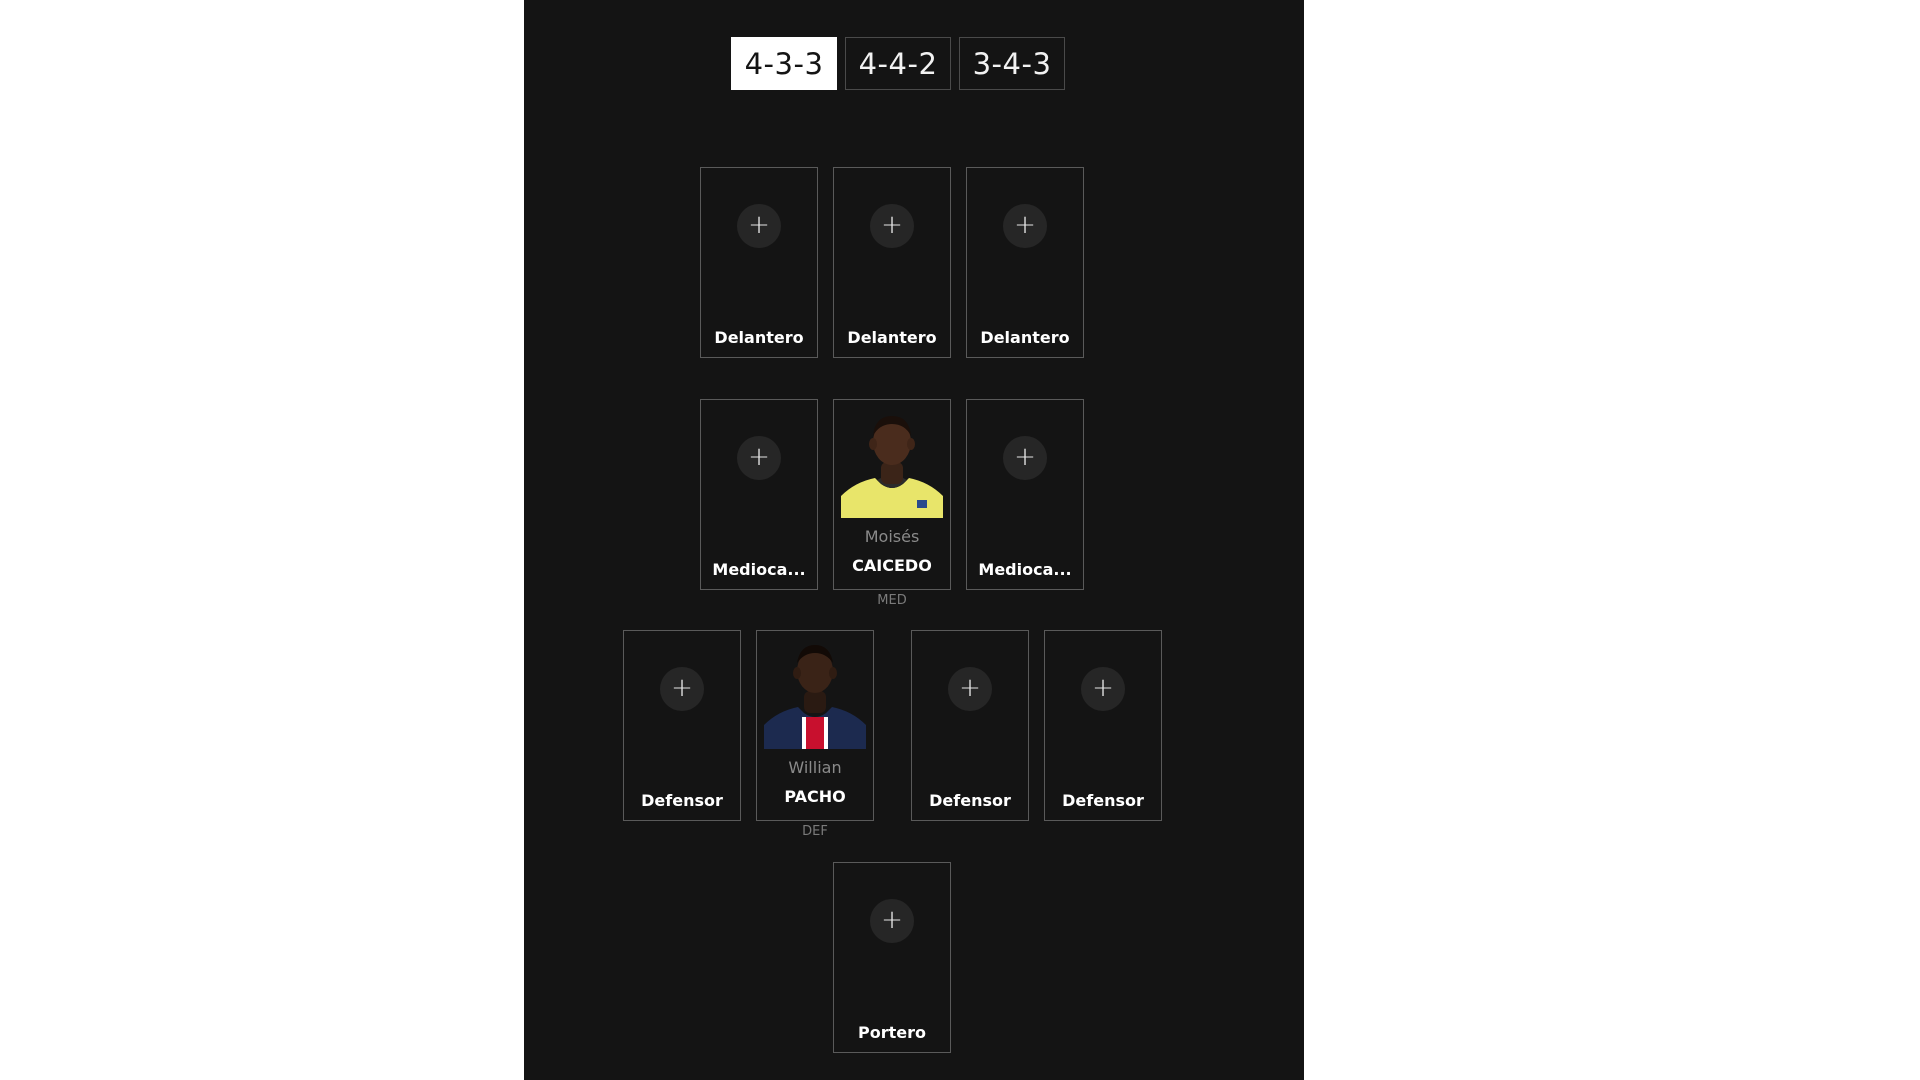  I want to click on slot-forward-3: + Delantero, so click(1025, 262).